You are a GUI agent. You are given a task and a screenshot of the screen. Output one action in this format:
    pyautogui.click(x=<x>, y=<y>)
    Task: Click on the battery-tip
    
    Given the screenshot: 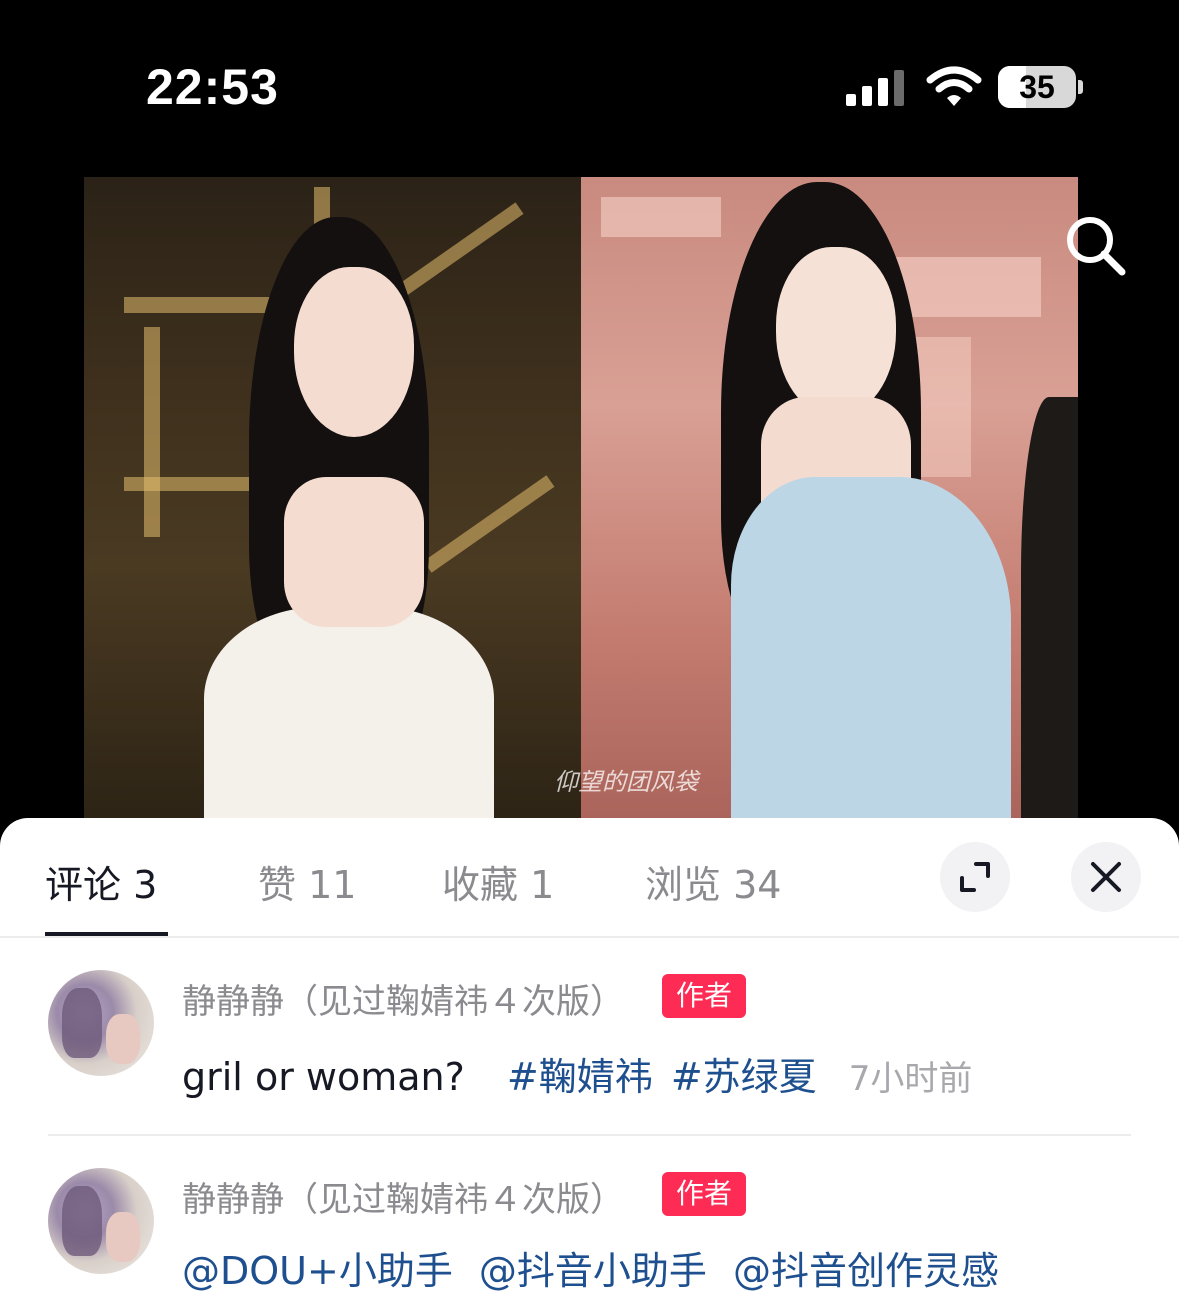 What is the action you would take?
    pyautogui.click(x=1080, y=87)
    